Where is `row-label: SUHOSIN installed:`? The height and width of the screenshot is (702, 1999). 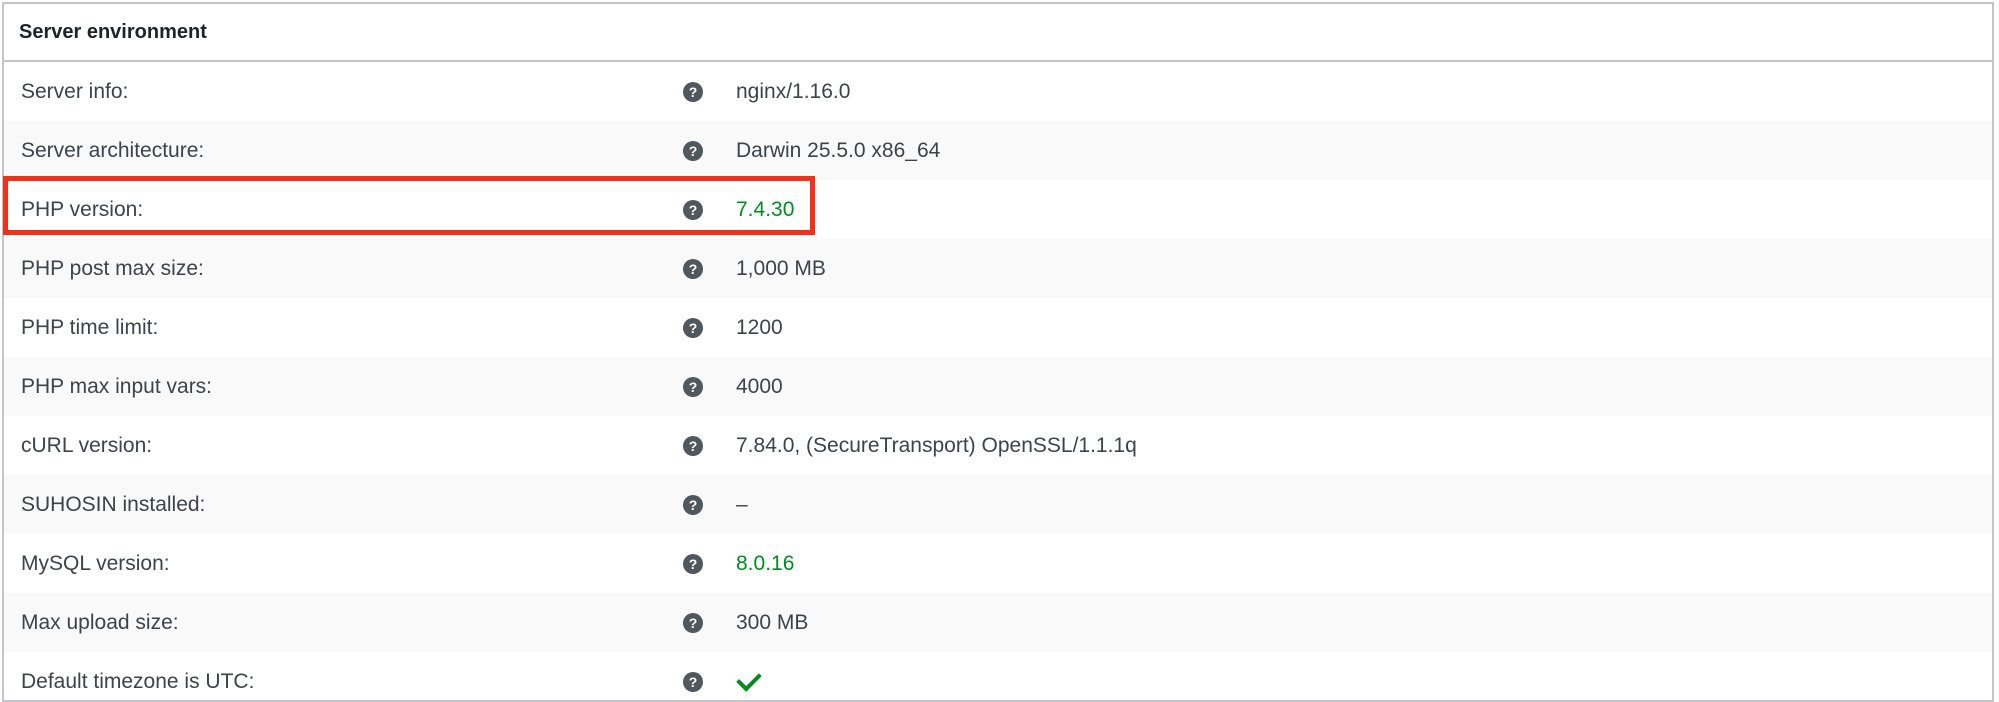
row-label: SUHOSIN installed: is located at coordinates (113, 504).